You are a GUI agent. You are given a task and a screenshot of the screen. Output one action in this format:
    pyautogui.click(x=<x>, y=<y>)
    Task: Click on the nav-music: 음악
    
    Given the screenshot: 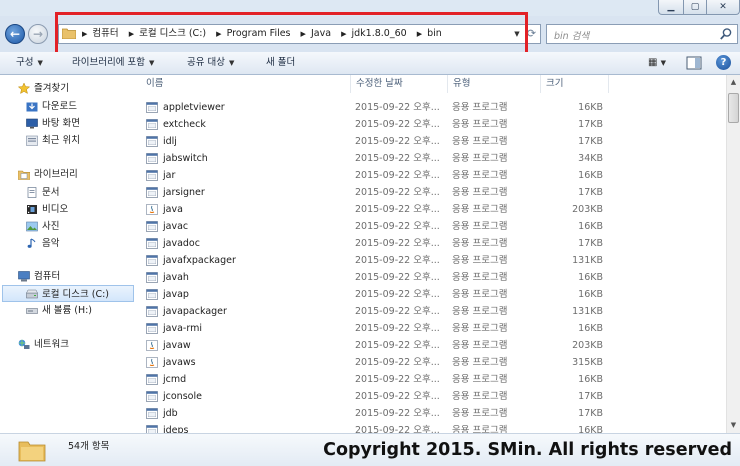 What is the action you would take?
    pyautogui.click(x=68, y=243)
    